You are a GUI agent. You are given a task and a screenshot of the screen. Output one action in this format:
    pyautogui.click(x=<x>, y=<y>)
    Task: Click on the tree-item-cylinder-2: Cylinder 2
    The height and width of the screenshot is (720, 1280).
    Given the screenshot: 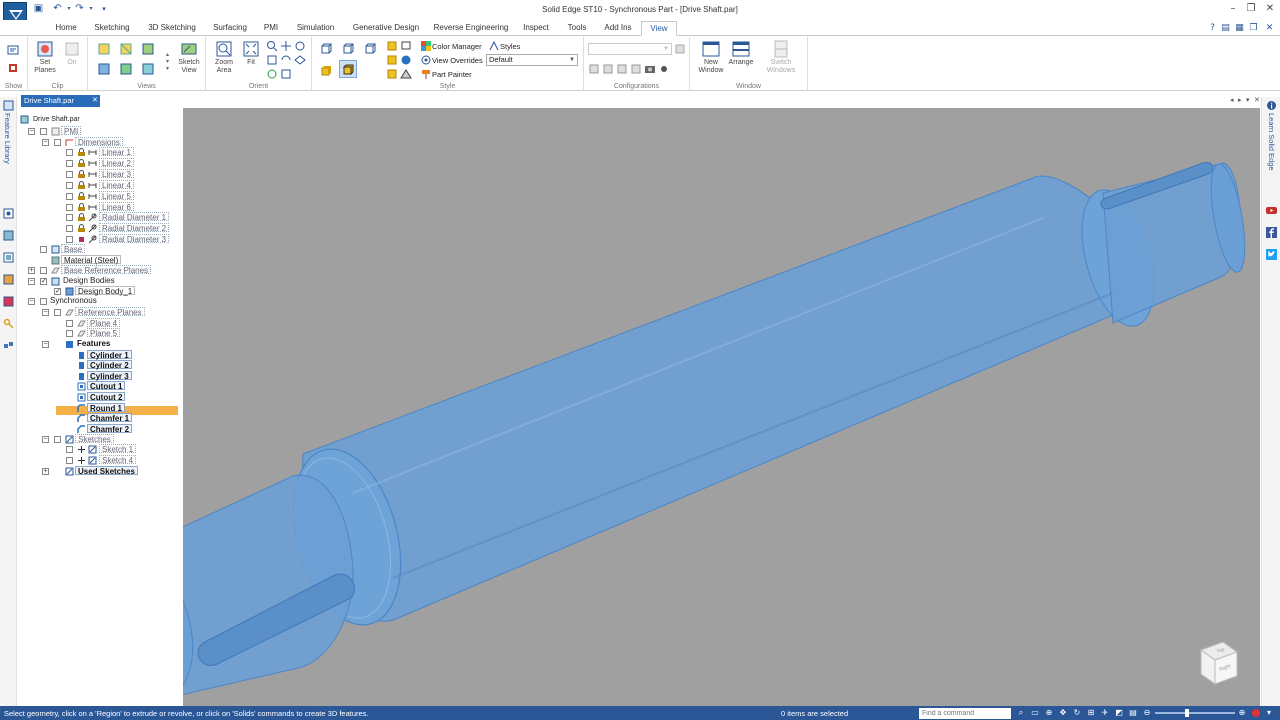 What is the action you would take?
    pyautogui.click(x=109, y=365)
    